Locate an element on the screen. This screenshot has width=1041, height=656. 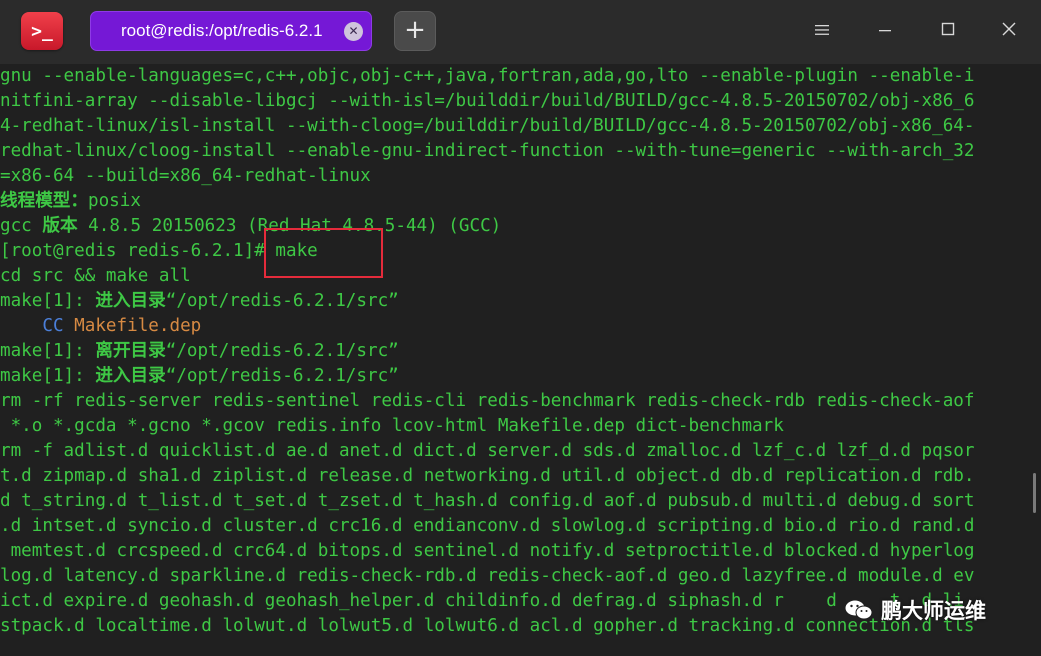
title-bar: >_ root@redis:/opt/redis-6.2.1 ✕ + is located at coordinates (520, 32).